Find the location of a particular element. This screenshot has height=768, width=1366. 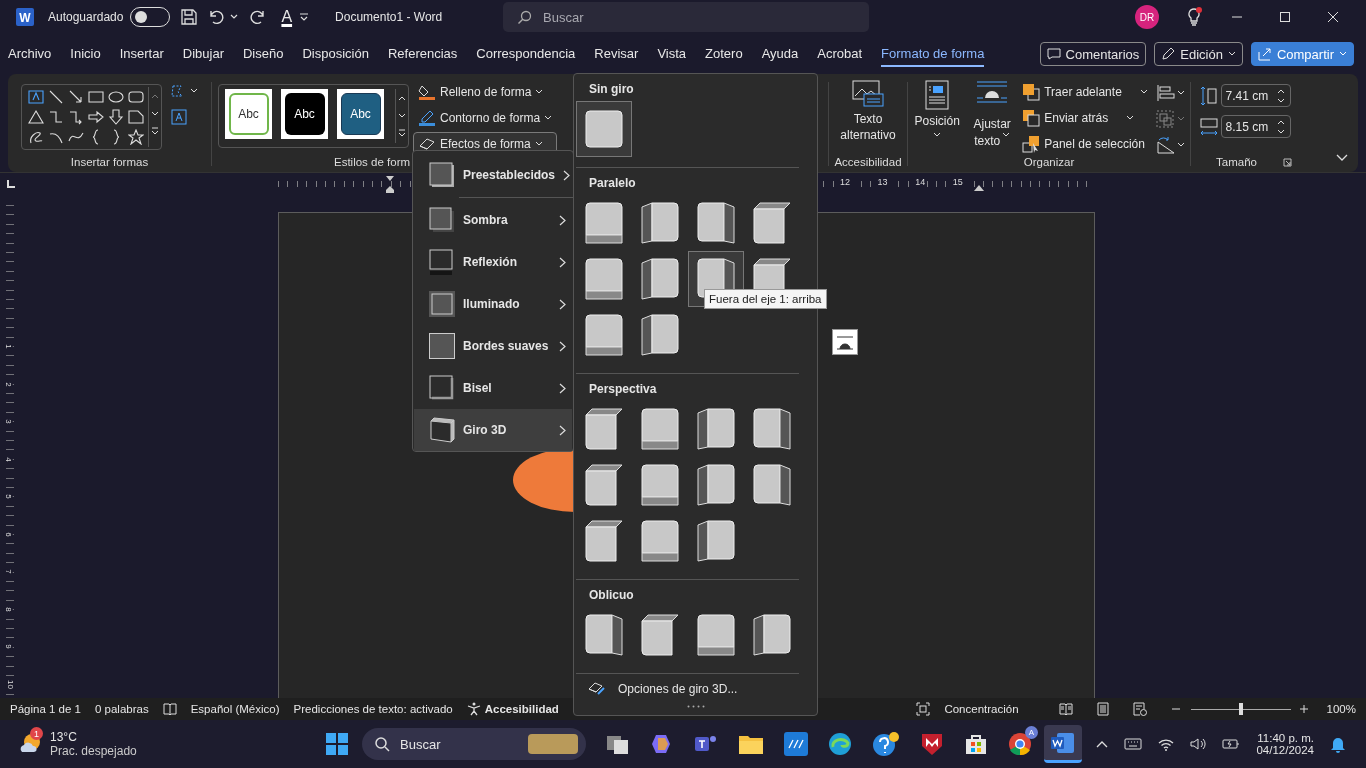

height-field: 7.41 cm is located at coordinates (1255, 95).